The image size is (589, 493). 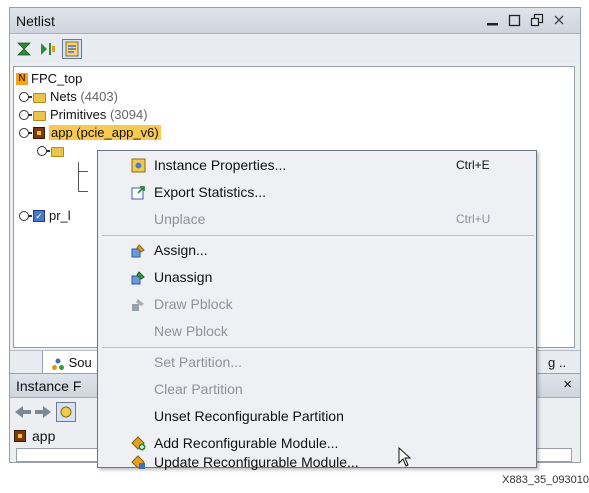 I want to click on menu-item-shortcut: Ctrl+E, so click(x=473, y=165).